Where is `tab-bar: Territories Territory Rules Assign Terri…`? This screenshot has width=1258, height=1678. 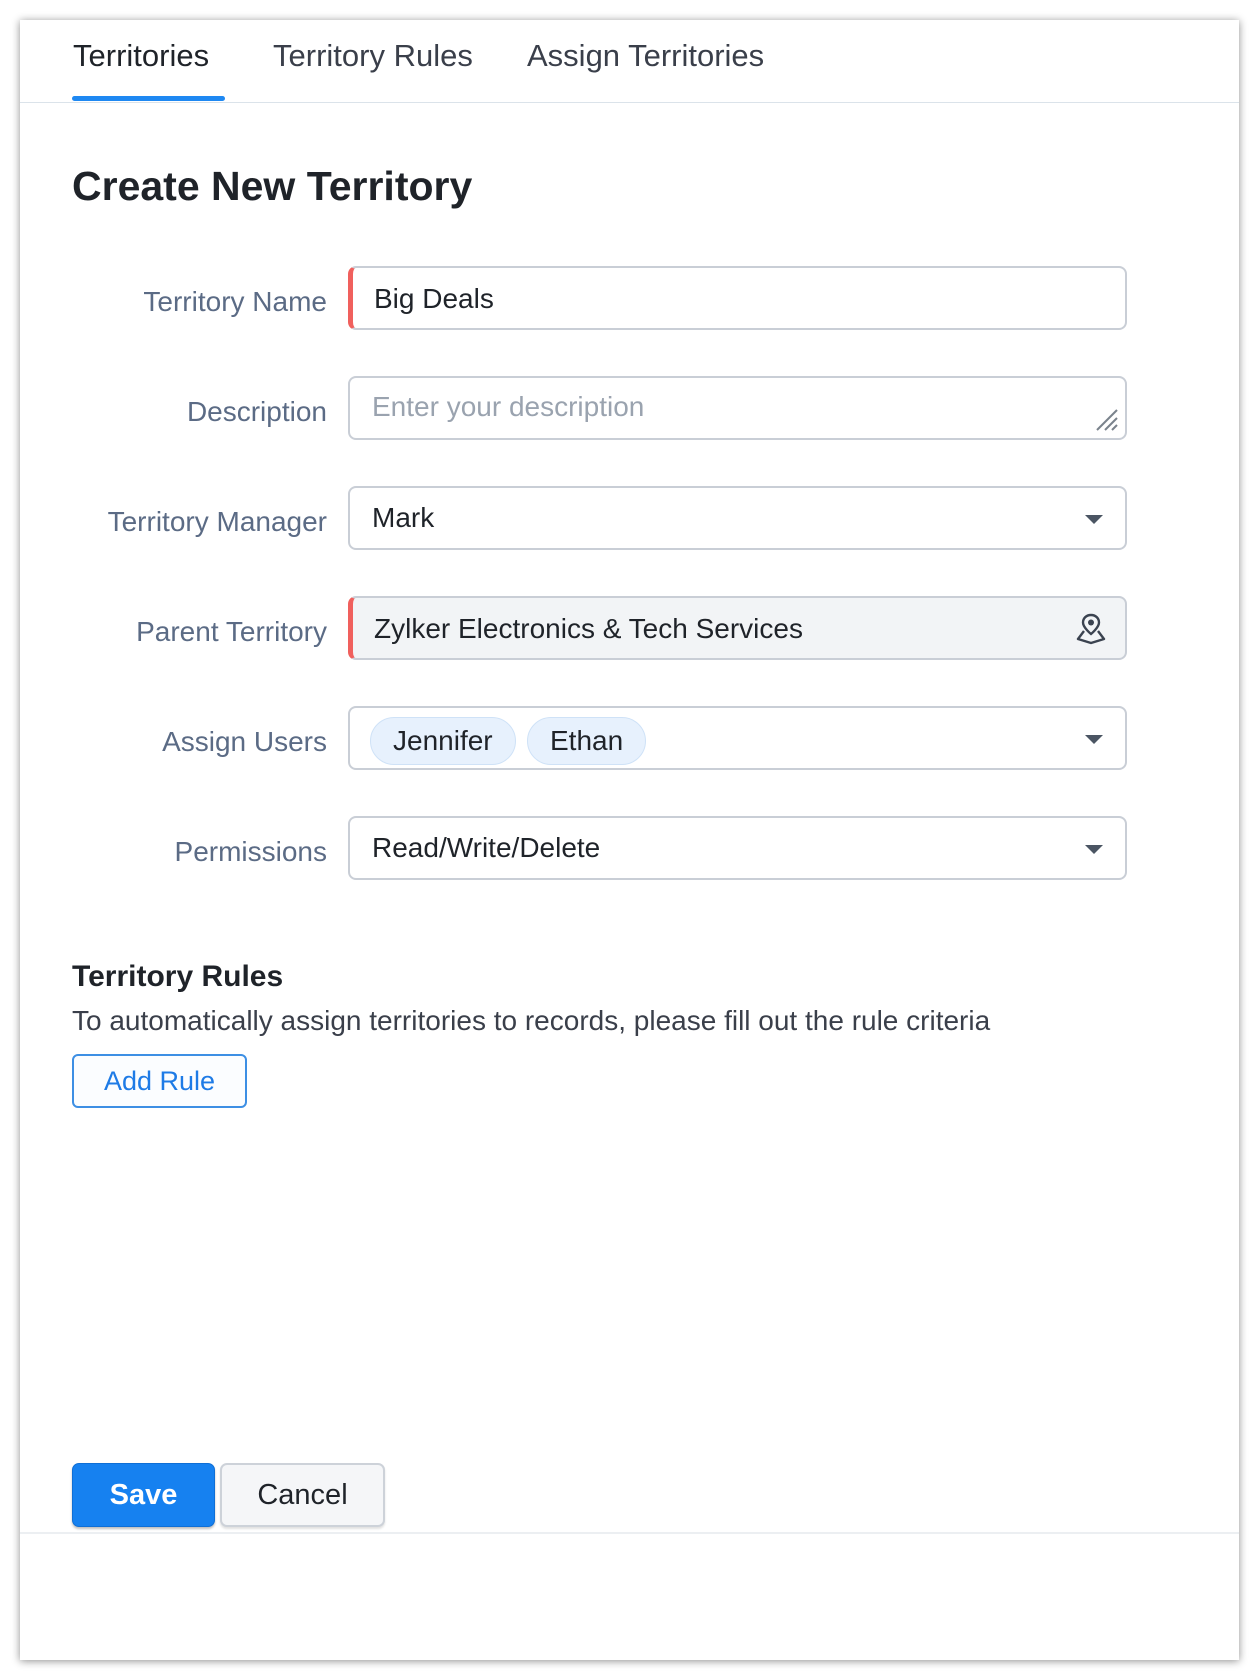
tab-bar: Territories Territory Rules Assign Terri… is located at coordinates (629, 61).